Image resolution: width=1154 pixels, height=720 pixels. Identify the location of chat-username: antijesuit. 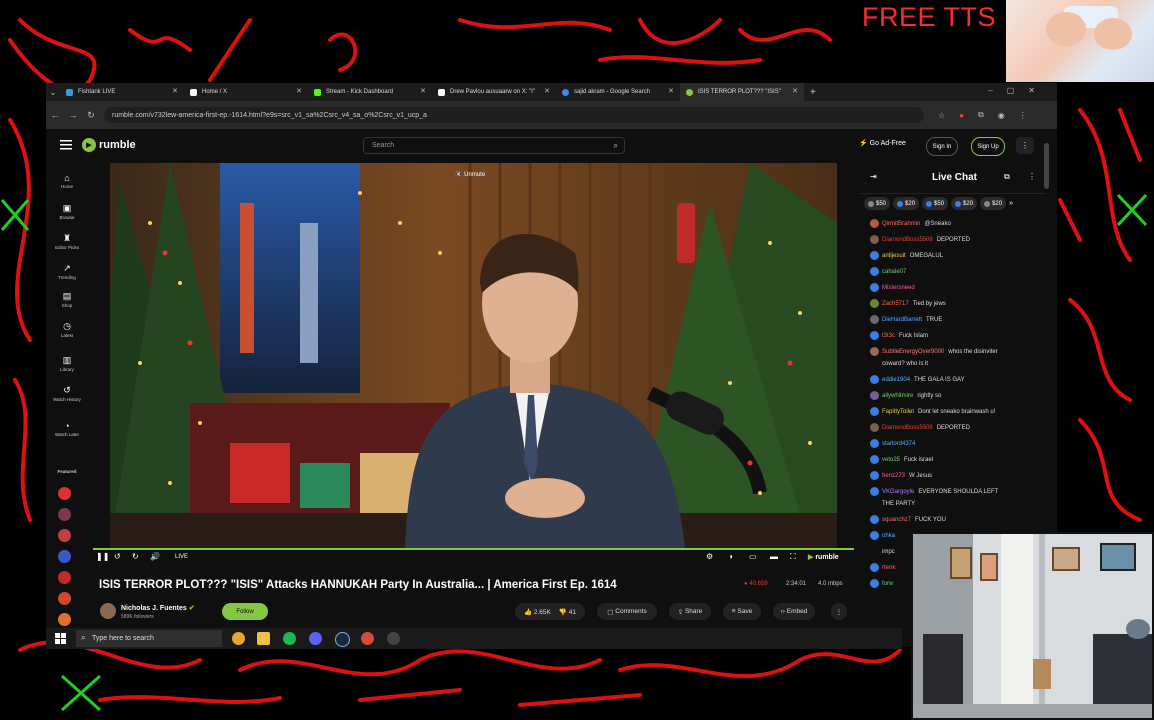
(894, 256).